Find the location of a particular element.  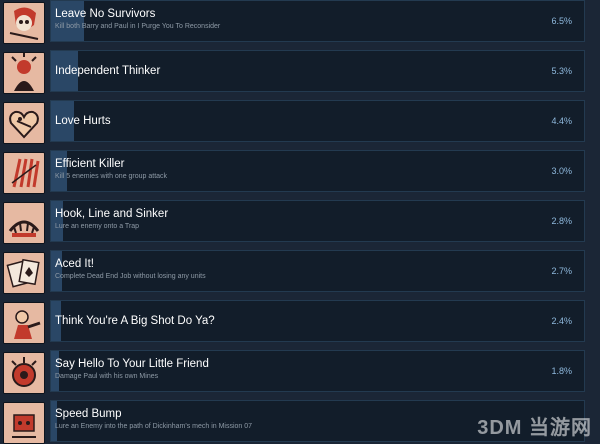

site-watermark: 3DM 当游网 is located at coordinates (534, 428).